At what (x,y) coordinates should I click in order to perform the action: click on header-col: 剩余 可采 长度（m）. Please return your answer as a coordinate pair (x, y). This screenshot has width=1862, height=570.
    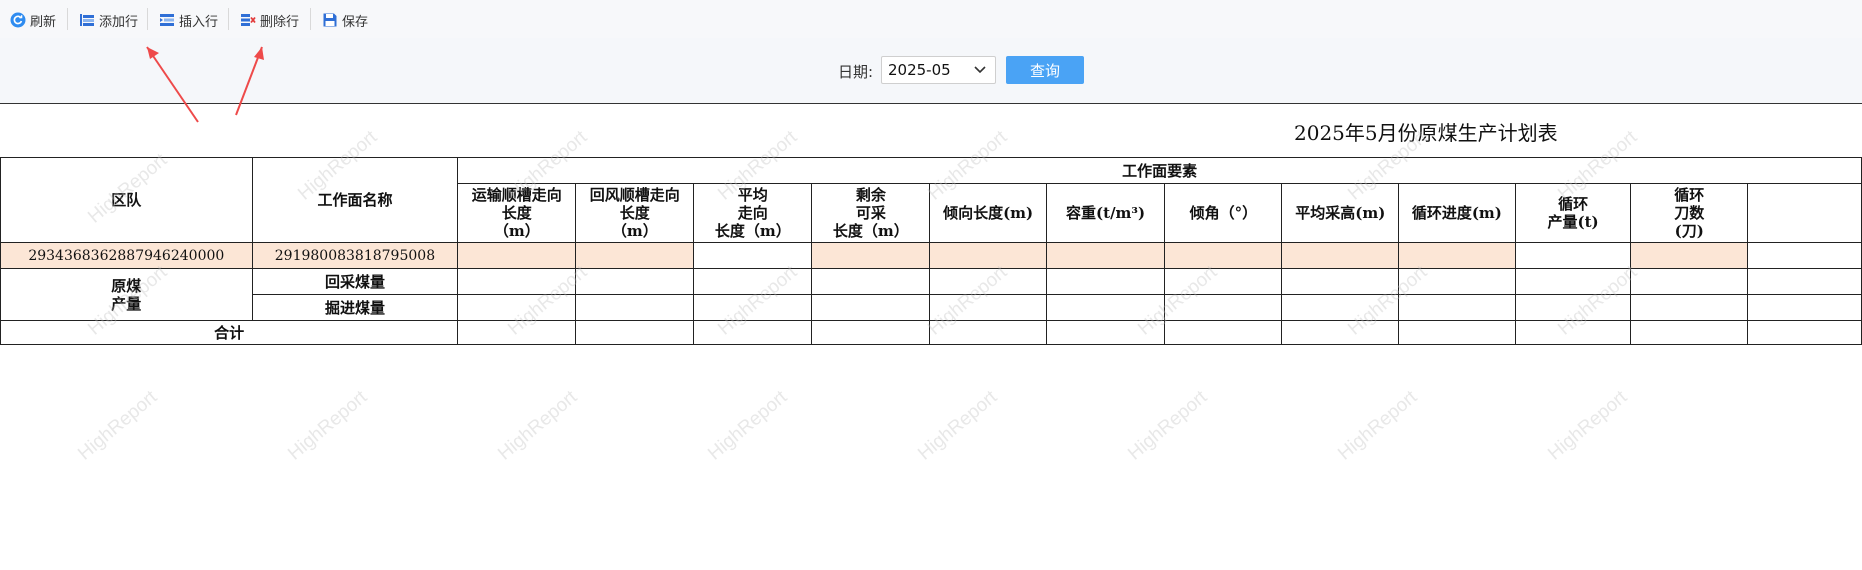
    Looking at the image, I should click on (871, 213).